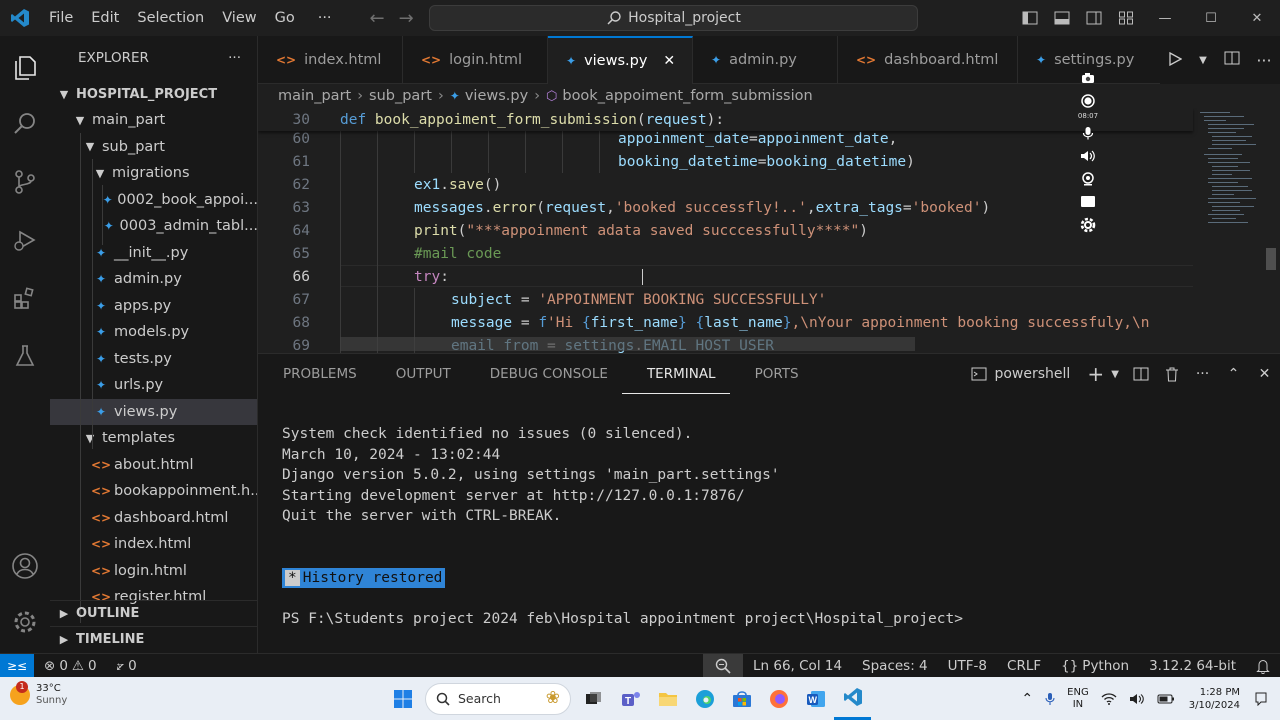  Describe the element at coordinates (1078, 699) in the screenshot. I see `input-language: ENG IN` at that location.